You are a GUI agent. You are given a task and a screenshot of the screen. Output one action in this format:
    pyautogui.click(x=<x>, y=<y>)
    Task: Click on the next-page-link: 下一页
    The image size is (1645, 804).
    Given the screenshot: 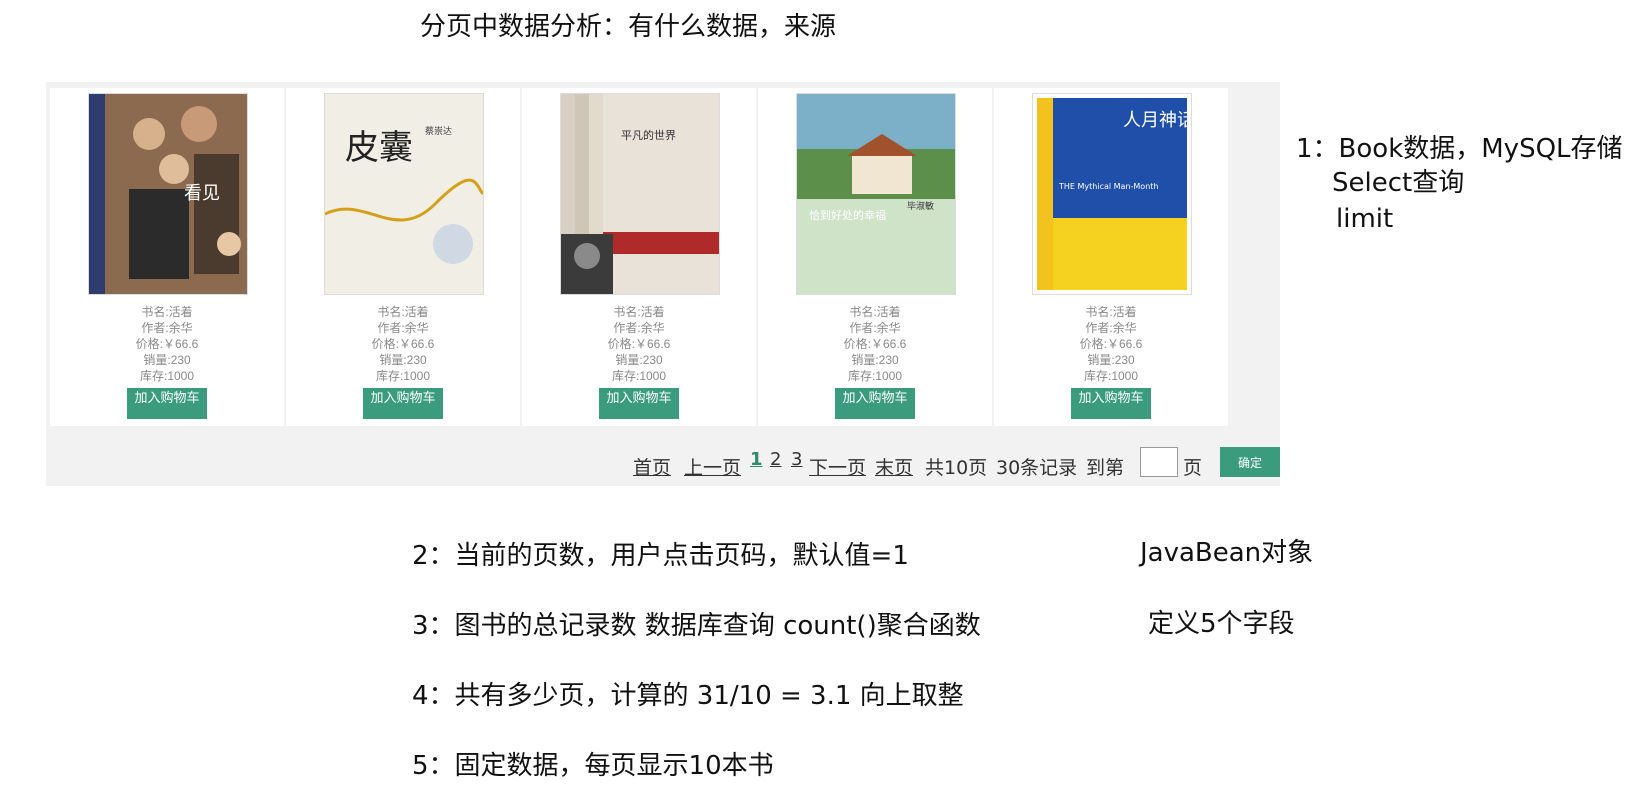 What is the action you would take?
    pyautogui.click(x=837, y=466)
    